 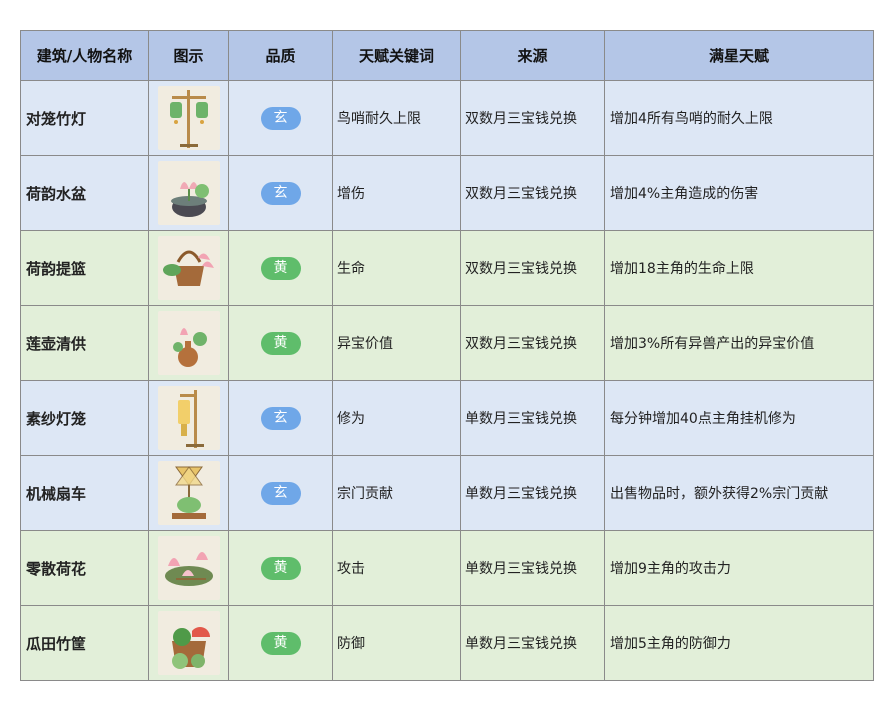 I want to click on star-talent-text: 增加18主角的生命上限, so click(x=739, y=268).